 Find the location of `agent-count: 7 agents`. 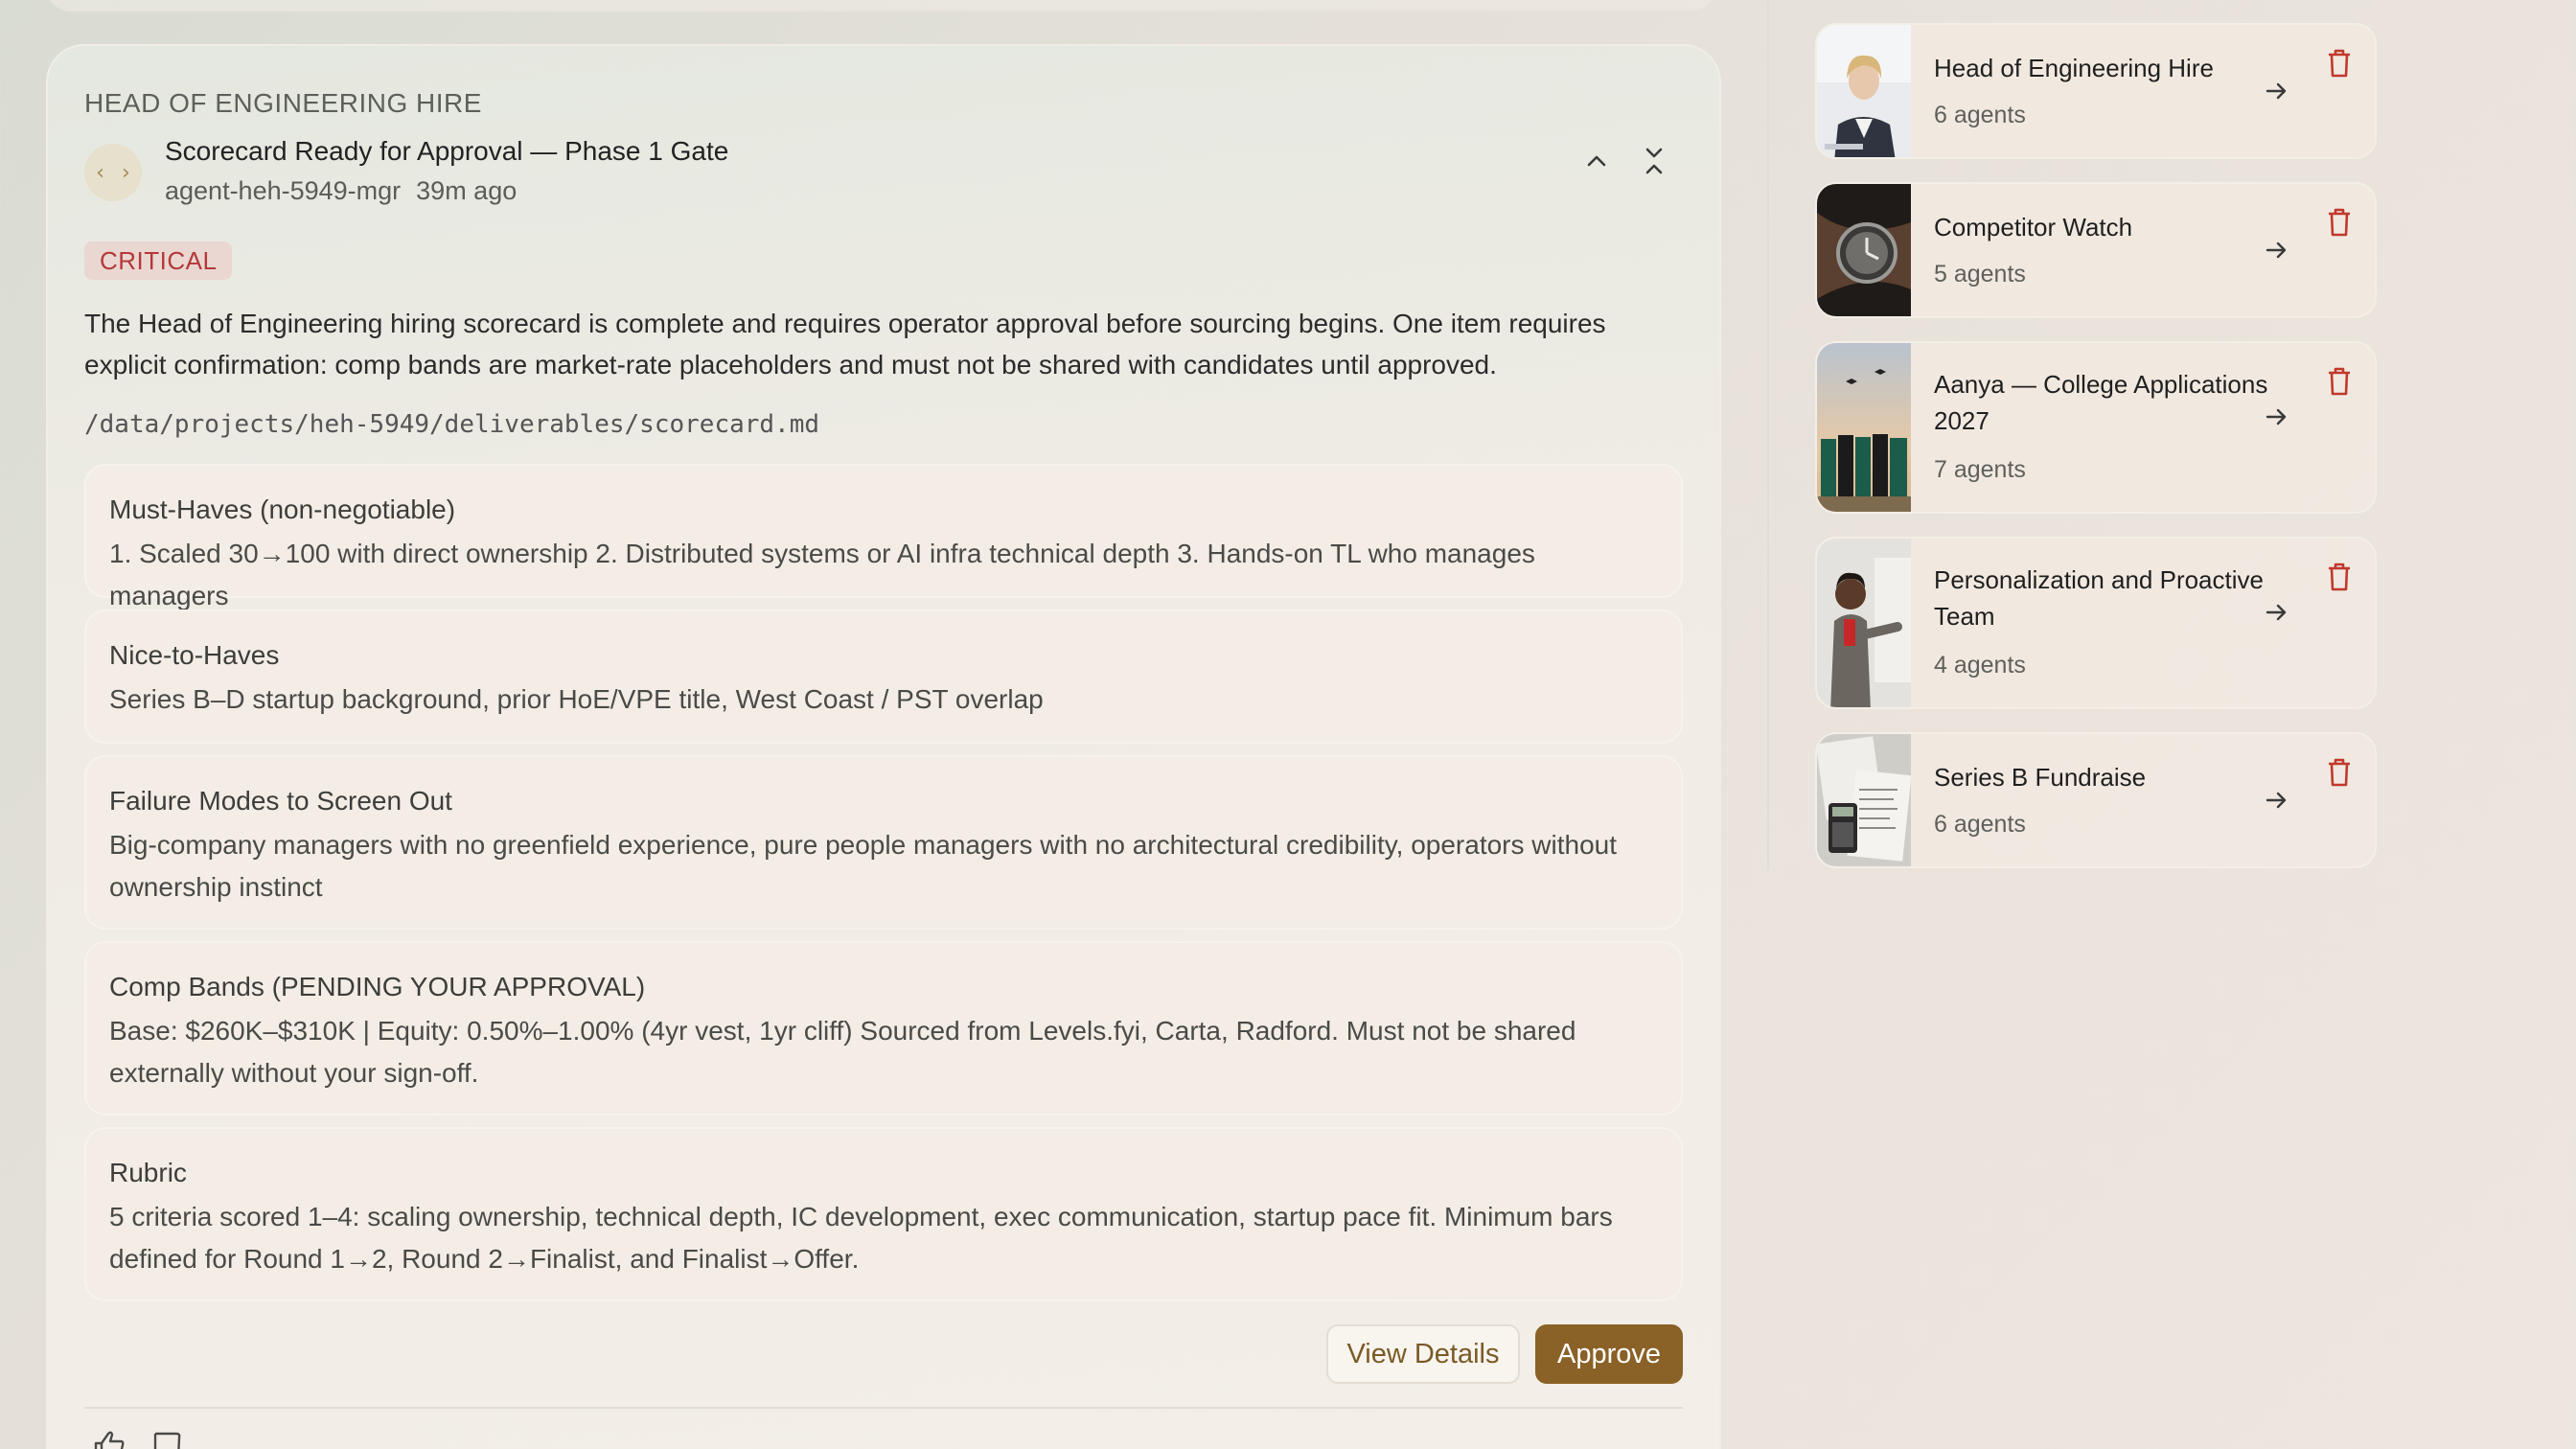

agent-count: 7 agents is located at coordinates (1980, 469).